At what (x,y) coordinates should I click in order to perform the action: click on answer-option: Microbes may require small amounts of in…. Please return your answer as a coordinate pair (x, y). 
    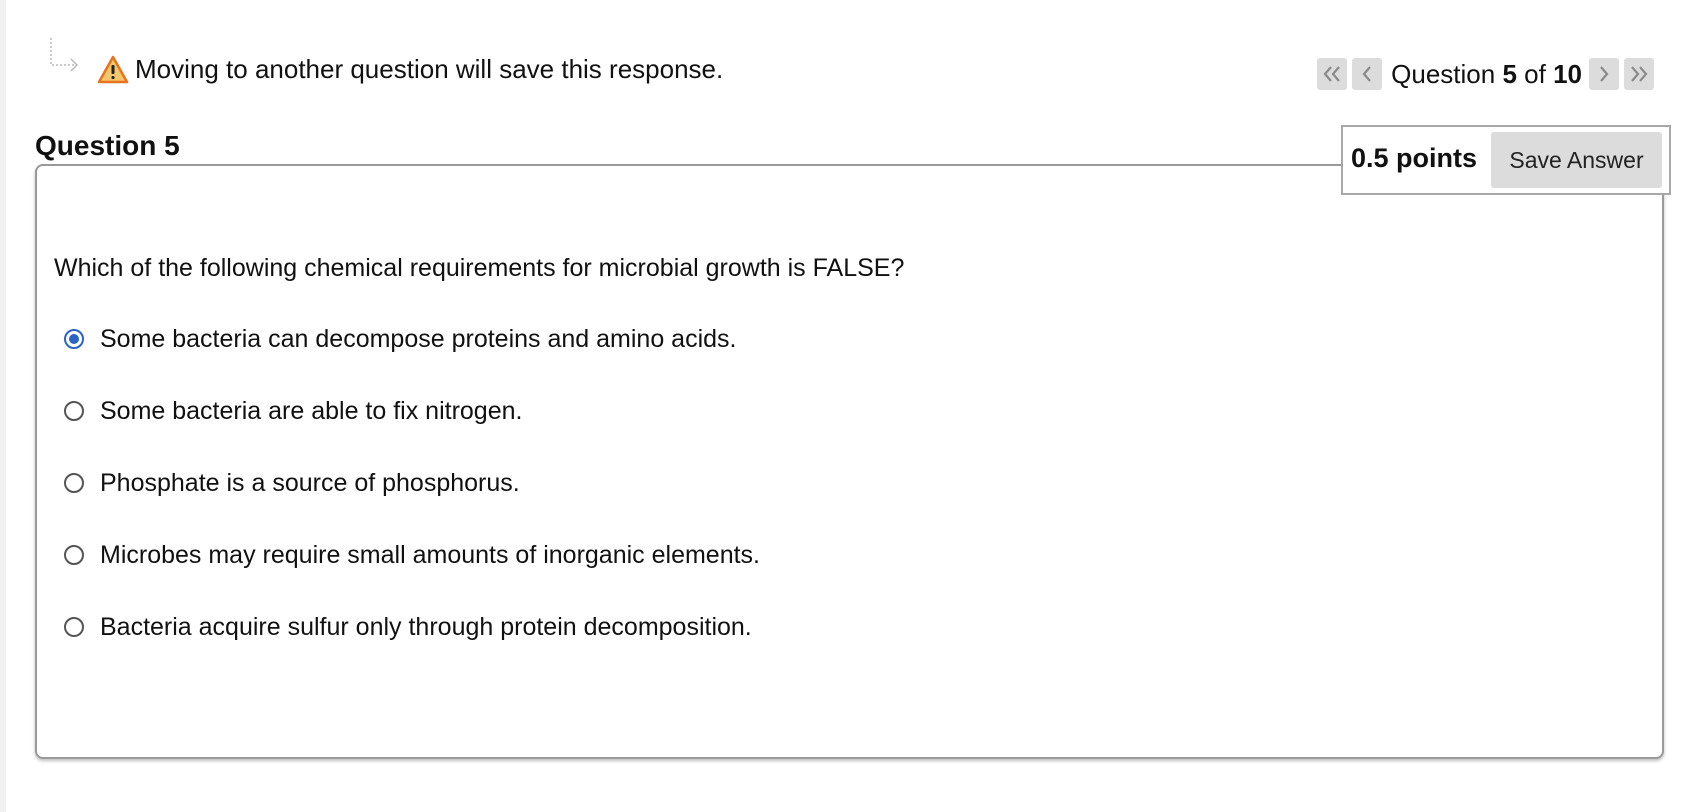
    Looking at the image, I should click on (412, 555).